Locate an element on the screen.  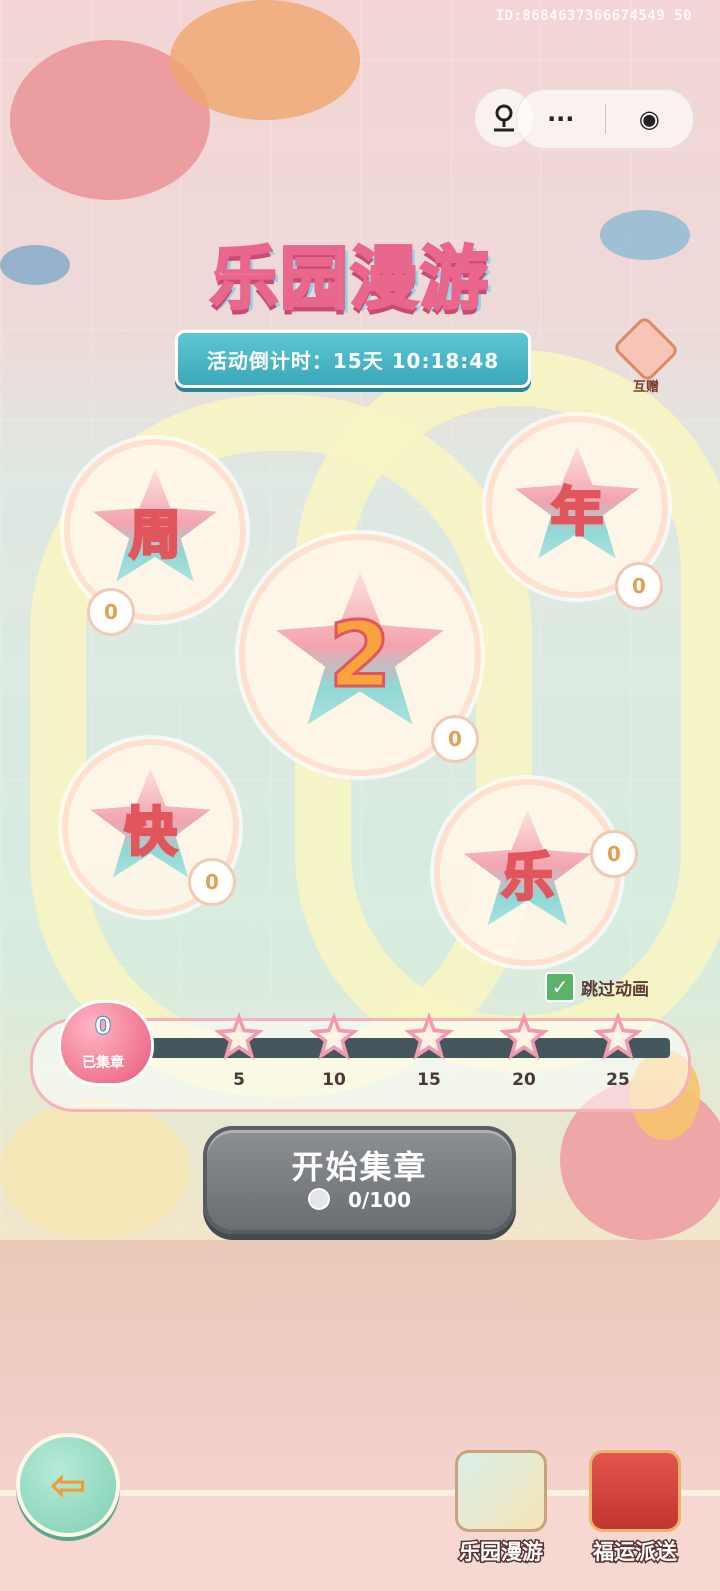
gift-exchange-button: 互赠 is located at coordinates (646, 355).